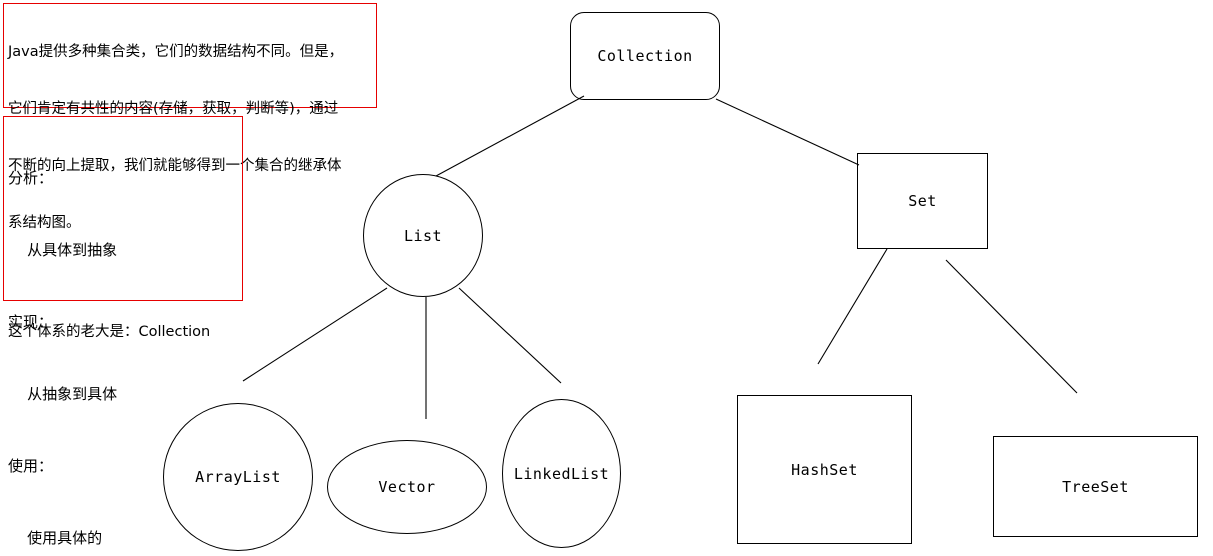 The height and width of the screenshot is (556, 1213). I want to click on node-collection: Collection, so click(645, 56).